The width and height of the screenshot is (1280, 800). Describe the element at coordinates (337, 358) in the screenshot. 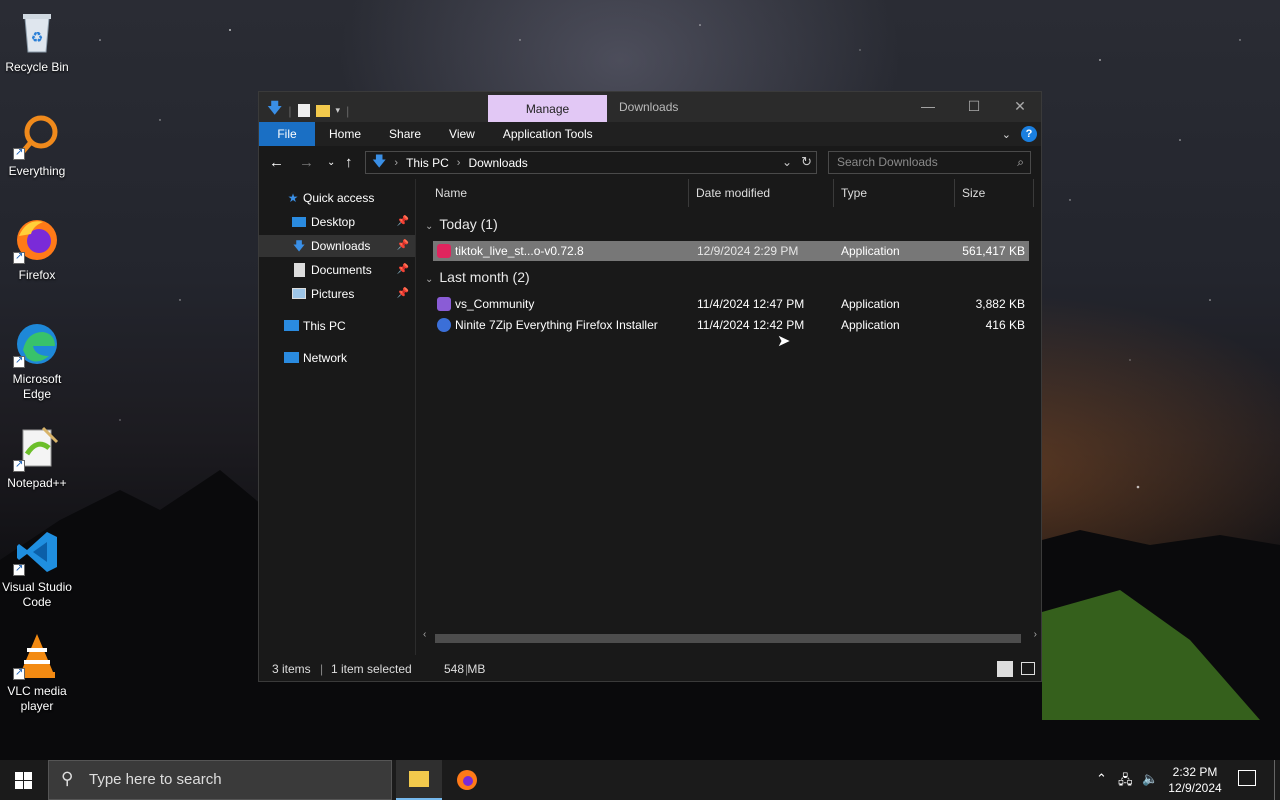

I see `nav-network: Network` at that location.